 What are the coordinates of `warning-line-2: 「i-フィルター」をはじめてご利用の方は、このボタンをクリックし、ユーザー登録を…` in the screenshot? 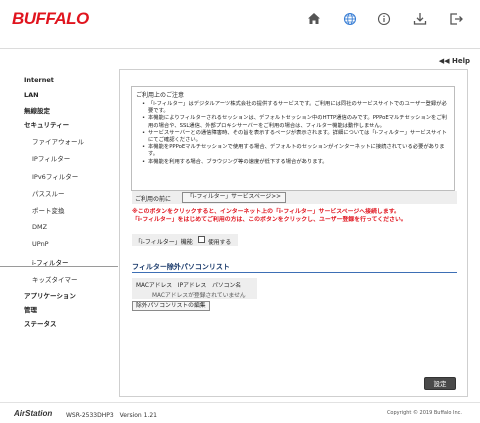 It's located at (269, 220).